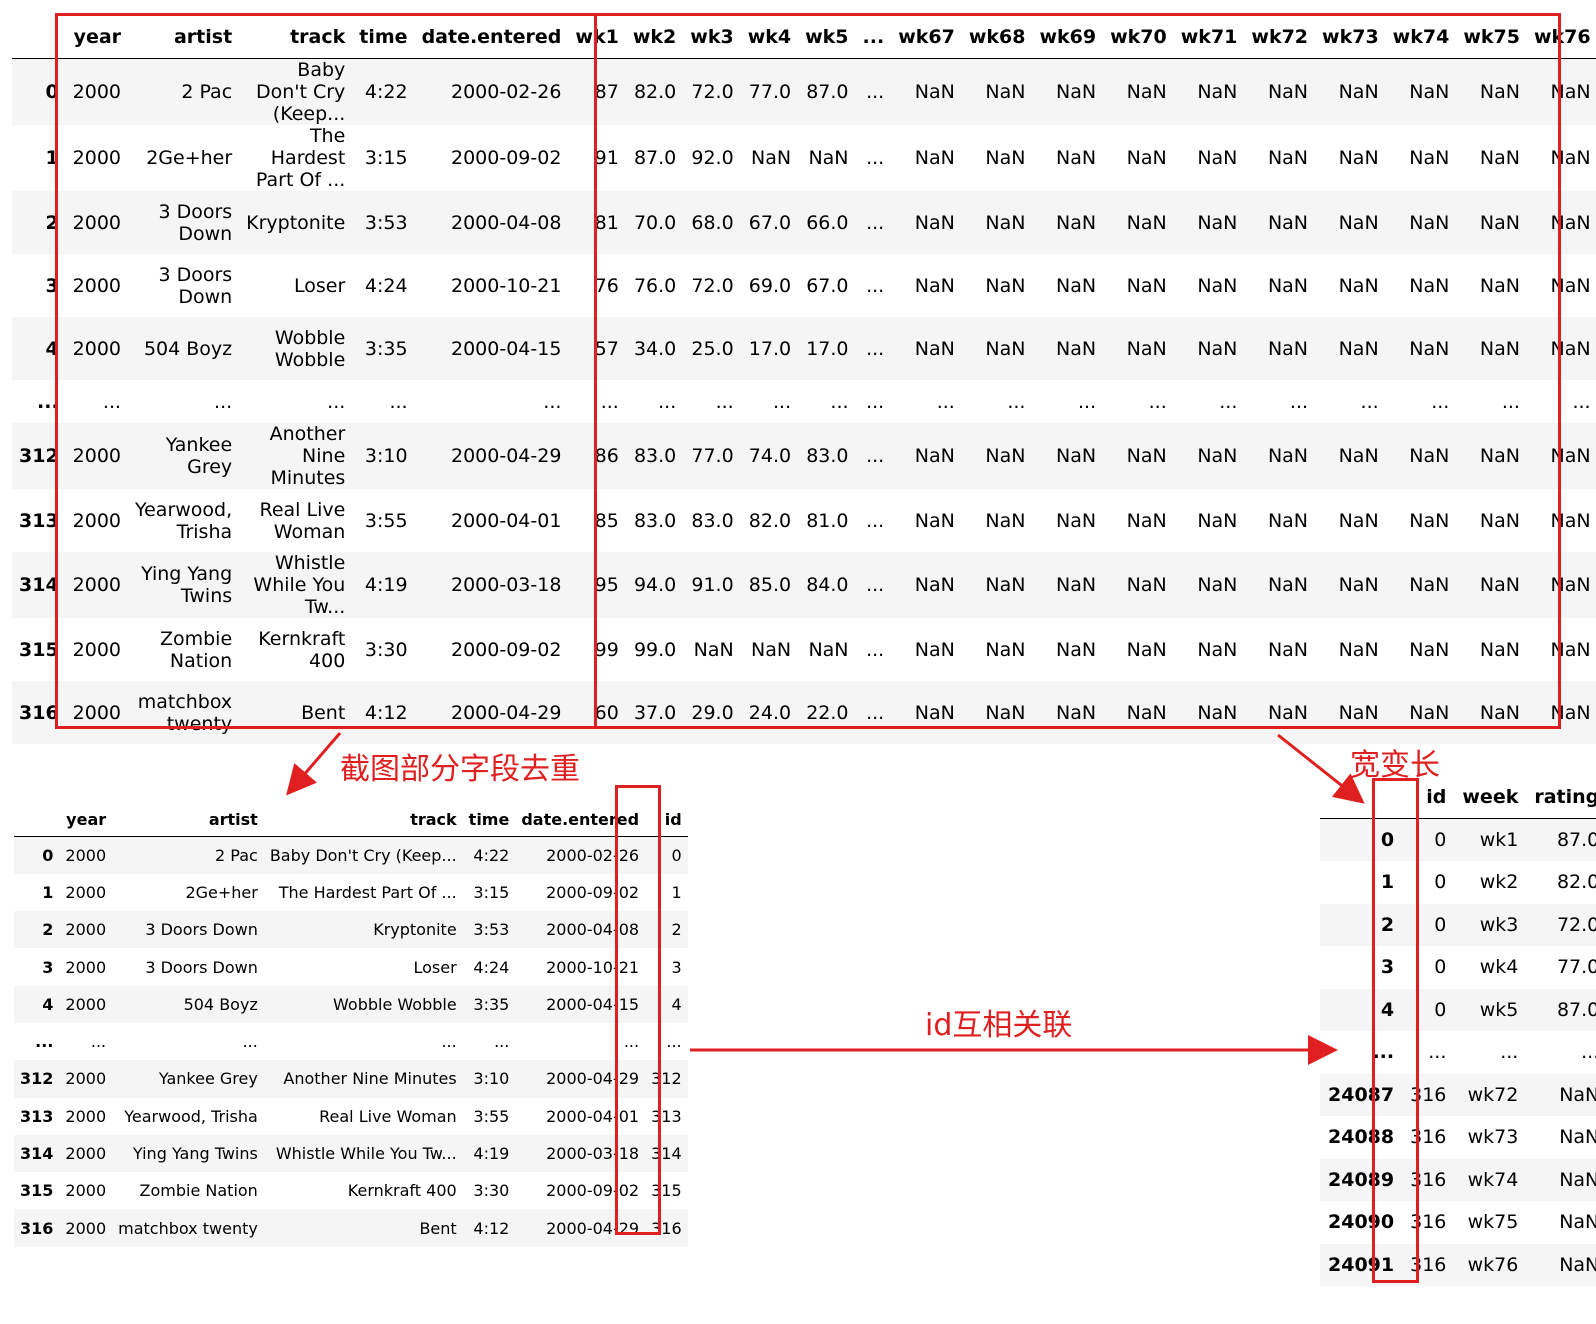  Describe the element at coordinates (1395, 765) in the screenshot. I see `wide-to-long-annotation: 宽变长` at that location.